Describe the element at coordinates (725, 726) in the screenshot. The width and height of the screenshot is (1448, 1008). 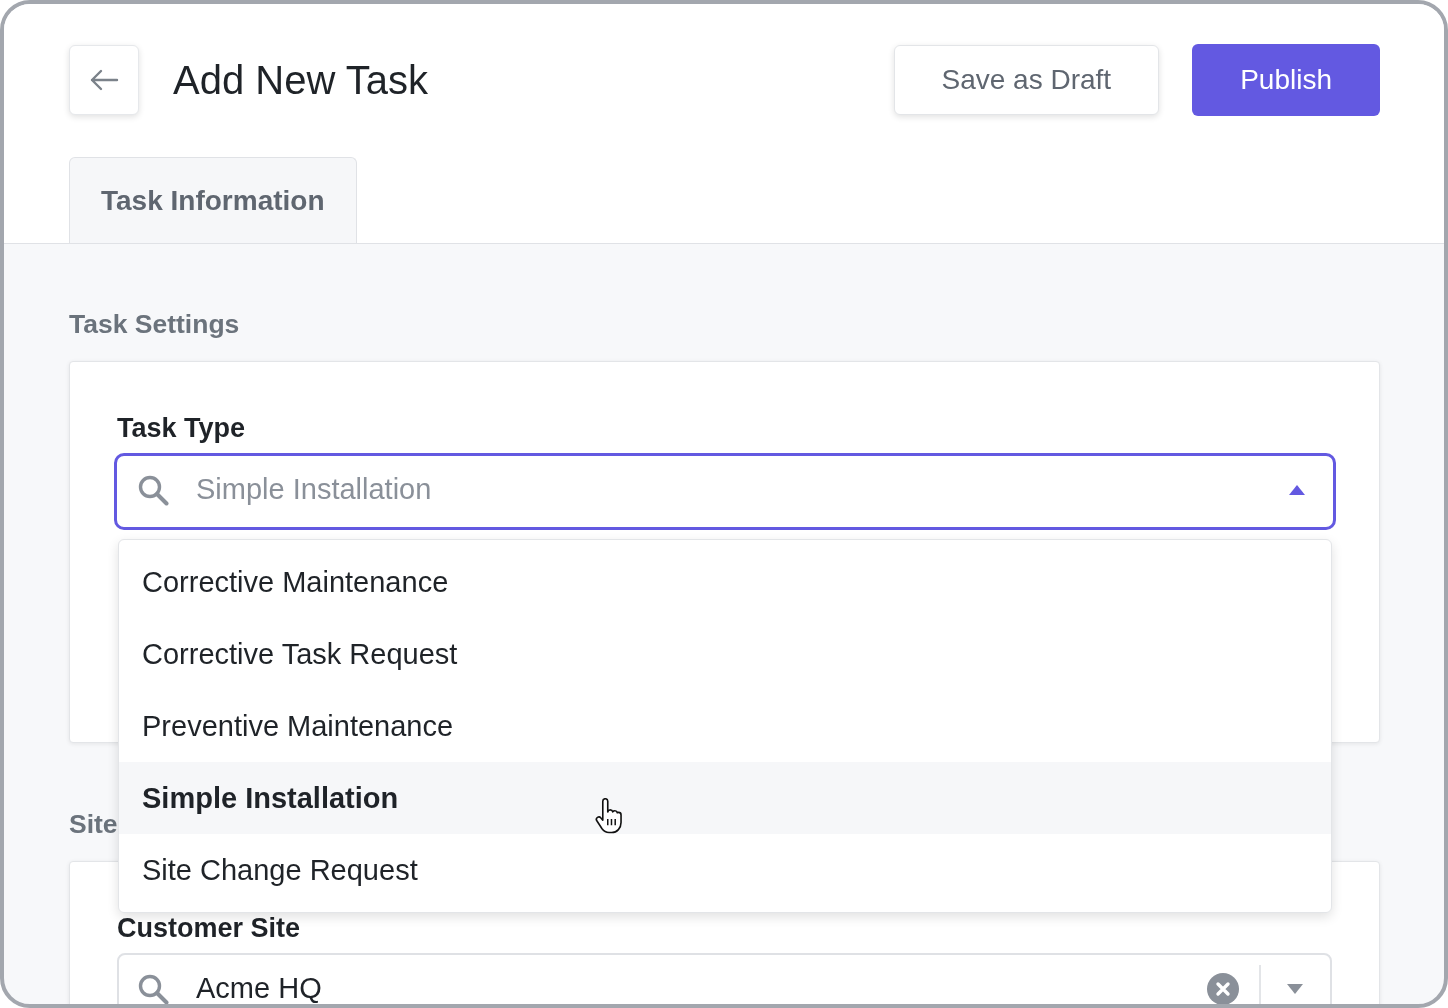
I see `dropdown-option: Preventive Maintenance` at that location.